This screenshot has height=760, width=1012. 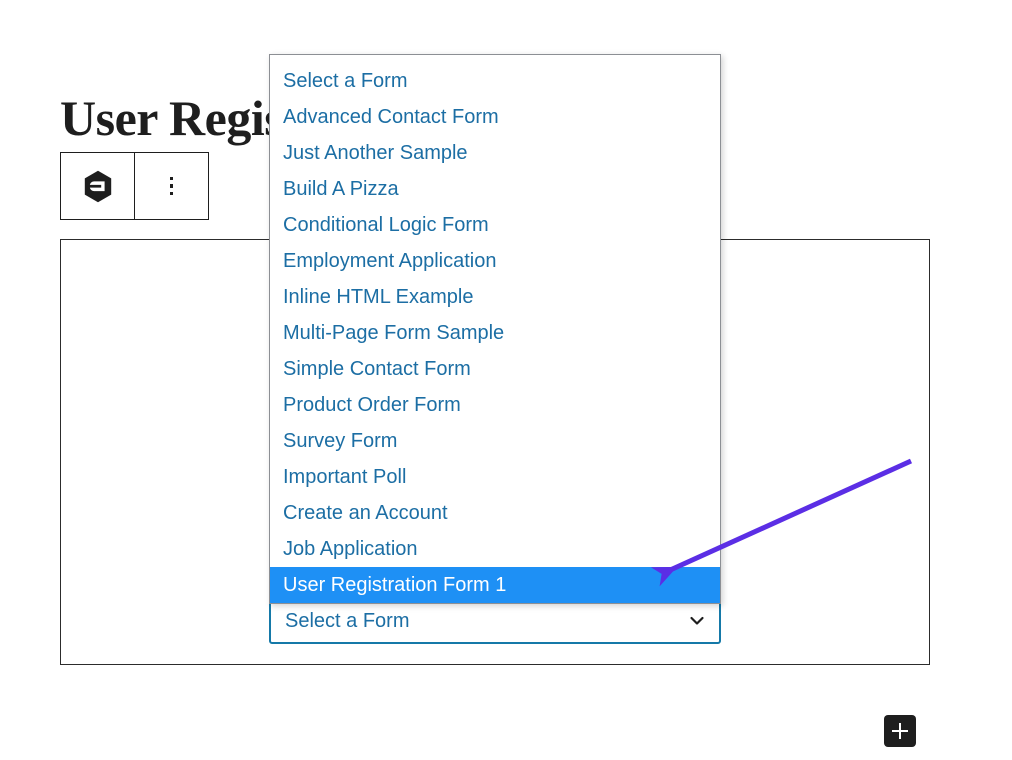 What do you see at coordinates (495, 513) in the screenshot?
I see `dropdown-option: Create an Account` at bounding box center [495, 513].